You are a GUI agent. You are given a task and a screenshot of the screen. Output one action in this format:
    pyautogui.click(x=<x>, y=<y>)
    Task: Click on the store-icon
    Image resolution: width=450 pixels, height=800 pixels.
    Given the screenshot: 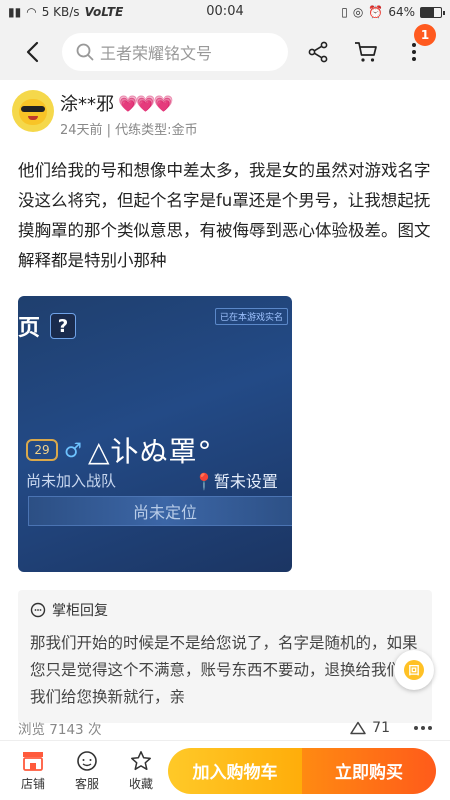 What is the action you would take?
    pyautogui.click(x=33, y=761)
    